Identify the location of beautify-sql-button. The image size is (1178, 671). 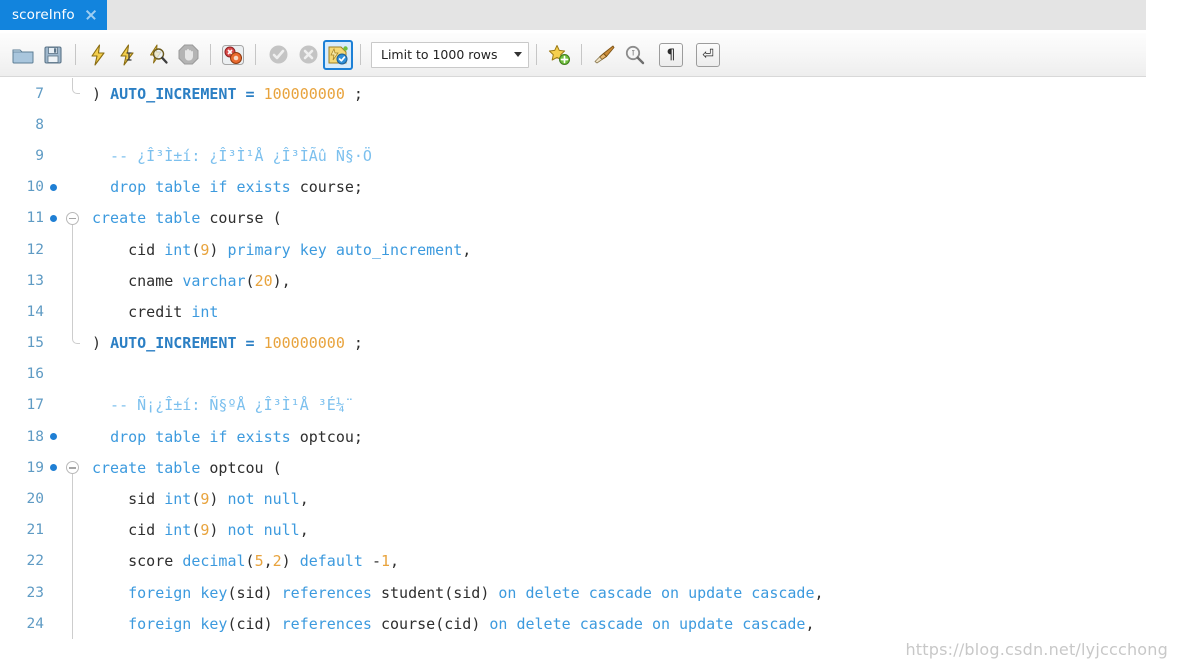
(604, 55).